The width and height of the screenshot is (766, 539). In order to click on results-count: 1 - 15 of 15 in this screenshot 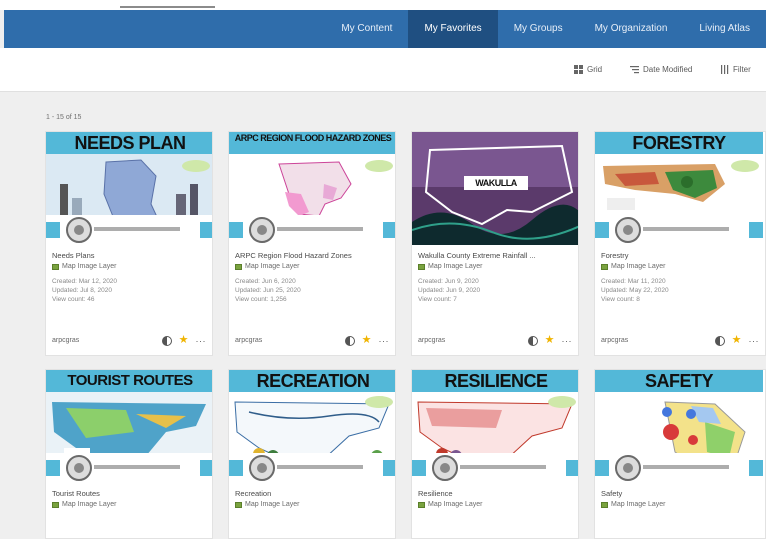, I will do `click(64, 117)`.